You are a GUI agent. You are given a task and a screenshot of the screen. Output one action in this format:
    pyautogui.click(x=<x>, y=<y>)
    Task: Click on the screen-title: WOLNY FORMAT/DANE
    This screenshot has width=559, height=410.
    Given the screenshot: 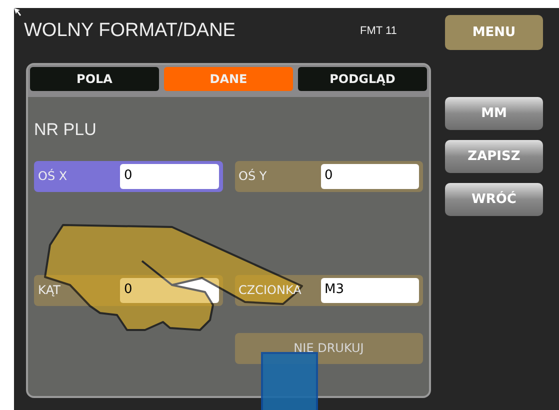 What is the action you would take?
    pyautogui.click(x=130, y=30)
    